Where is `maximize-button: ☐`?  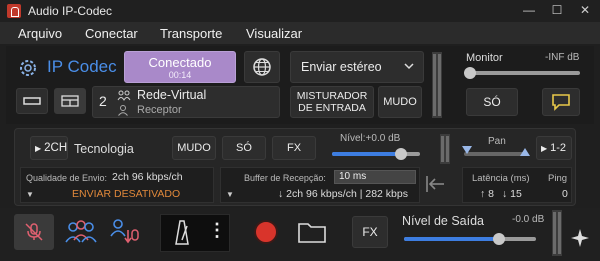 maximize-button: ☐ is located at coordinates (557, 11).